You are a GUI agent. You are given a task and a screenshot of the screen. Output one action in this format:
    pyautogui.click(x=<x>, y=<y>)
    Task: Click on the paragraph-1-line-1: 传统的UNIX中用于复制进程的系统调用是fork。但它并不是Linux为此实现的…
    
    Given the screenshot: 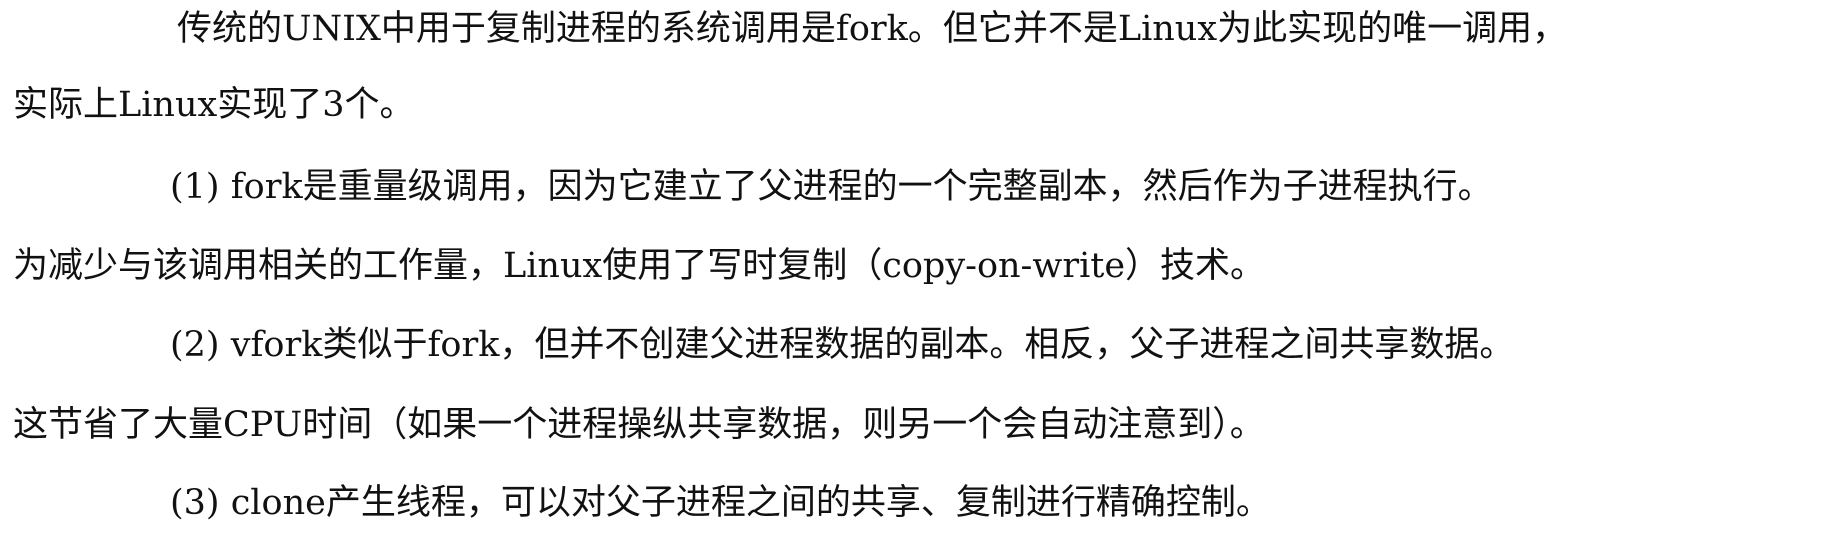 What is the action you would take?
    pyautogui.click(x=872, y=29)
    